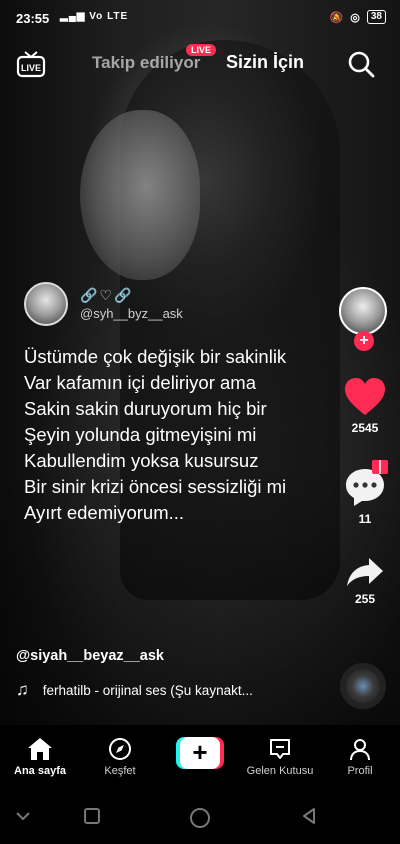 The height and width of the screenshot is (844, 400). What do you see at coordinates (365, 396) in the screenshot?
I see `heart-icon` at bounding box center [365, 396].